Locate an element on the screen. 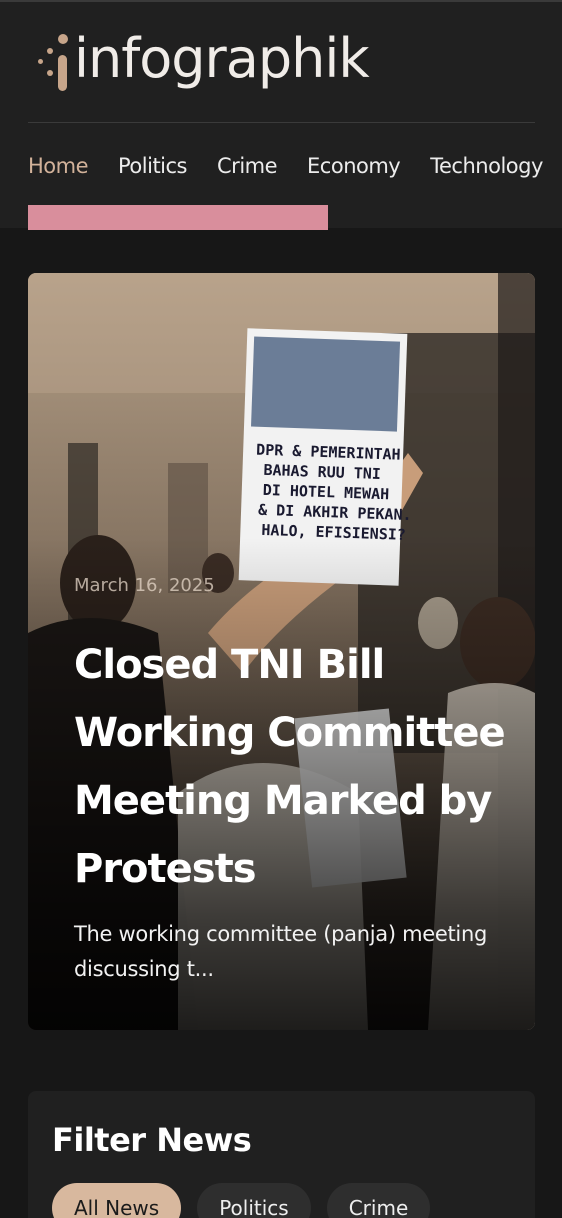  site-logo: infographik is located at coordinates (203, 62).